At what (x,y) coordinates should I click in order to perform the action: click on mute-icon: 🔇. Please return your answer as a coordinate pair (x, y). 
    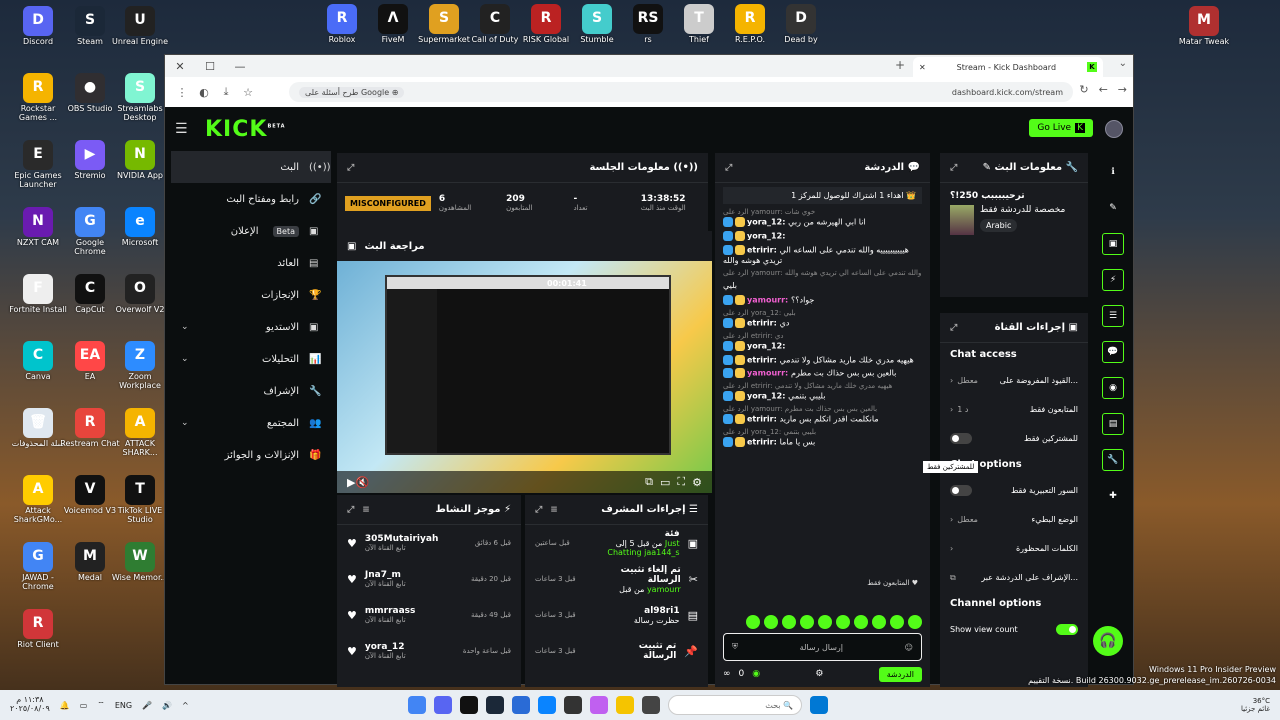
    Looking at the image, I should click on (362, 482).